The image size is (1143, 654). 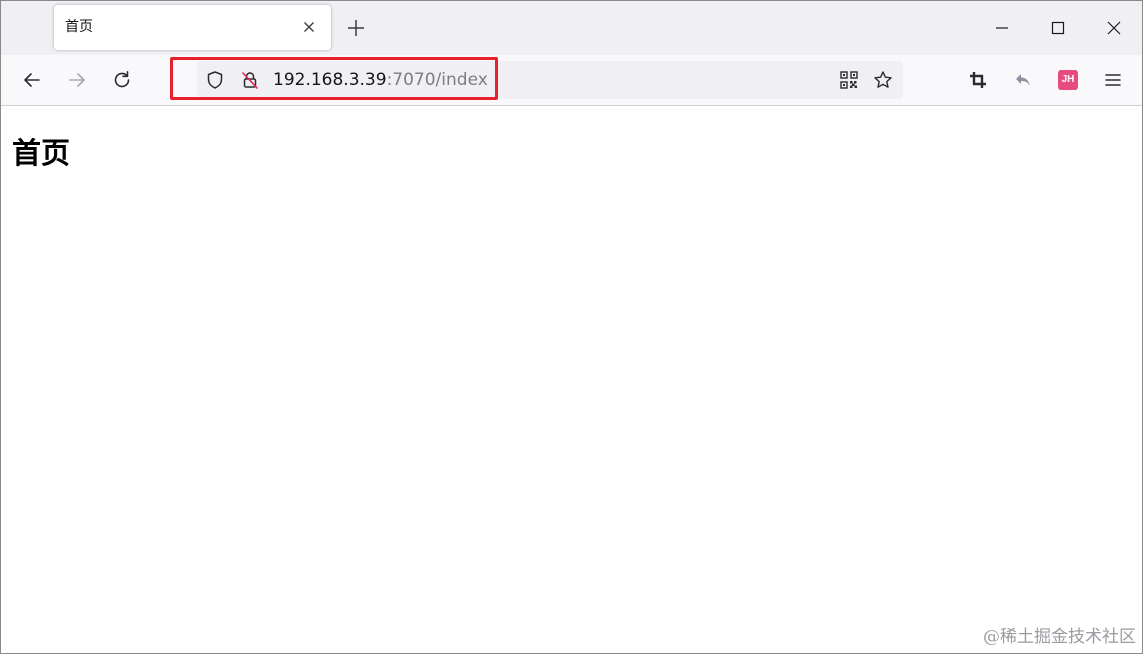 I want to click on shield-icon, so click(x=215, y=80).